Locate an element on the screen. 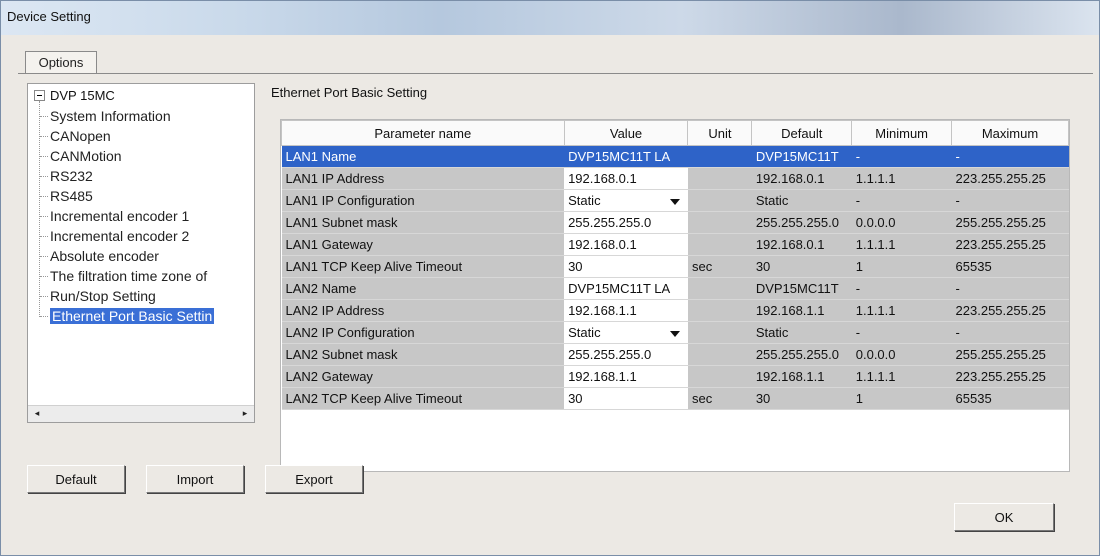  table-row: LAN1 IP Configuration Static Static - - is located at coordinates (675, 200).